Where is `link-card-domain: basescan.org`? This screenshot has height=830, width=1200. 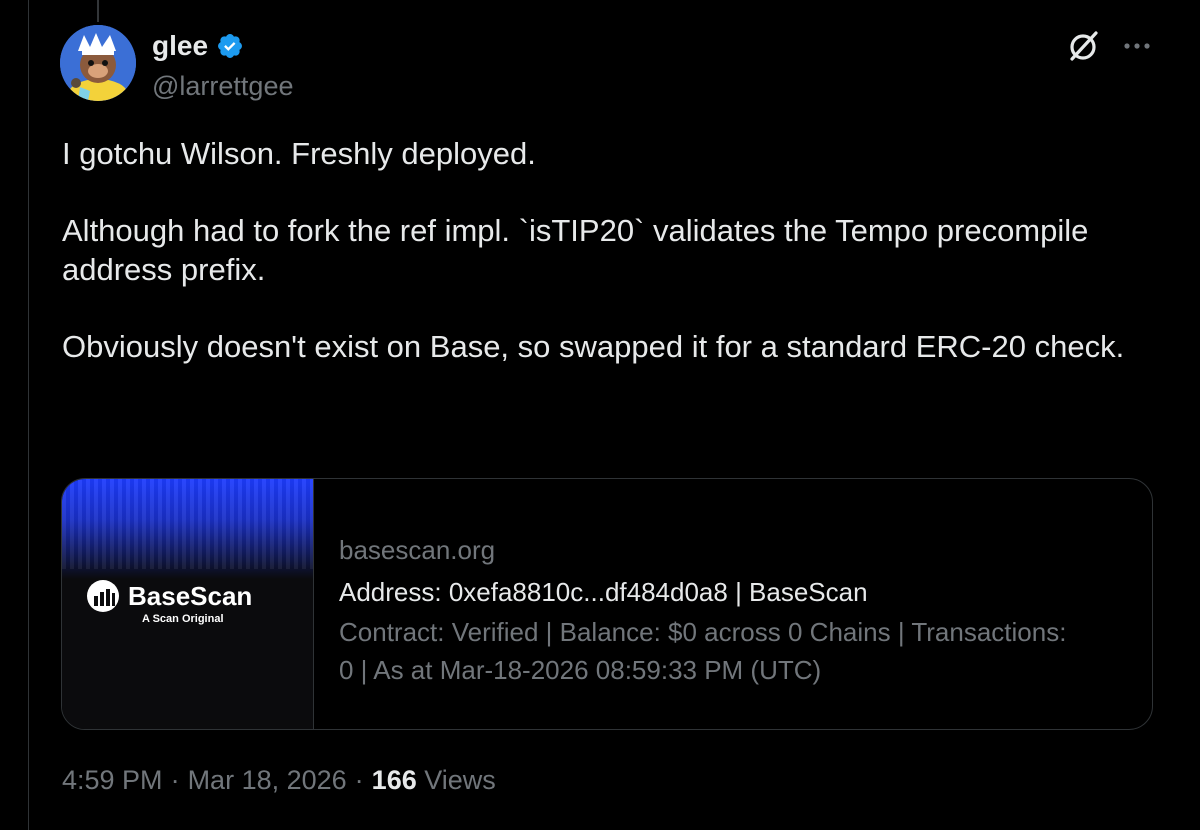 link-card-domain: basescan.org is located at coordinates (417, 550).